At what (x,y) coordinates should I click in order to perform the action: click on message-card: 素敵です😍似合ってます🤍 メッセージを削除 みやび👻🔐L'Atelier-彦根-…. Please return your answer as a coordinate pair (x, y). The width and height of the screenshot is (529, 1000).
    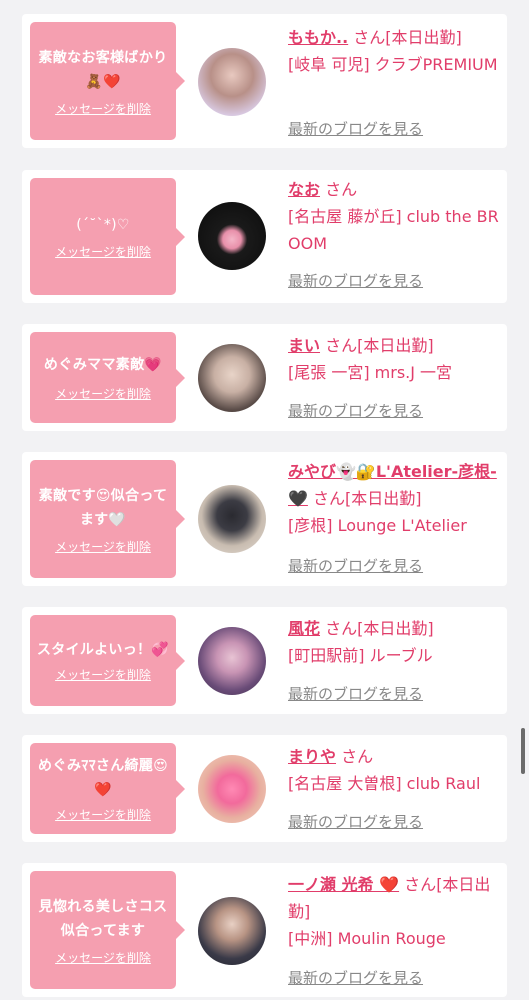
    Looking at the image, I should click on (264, 519).